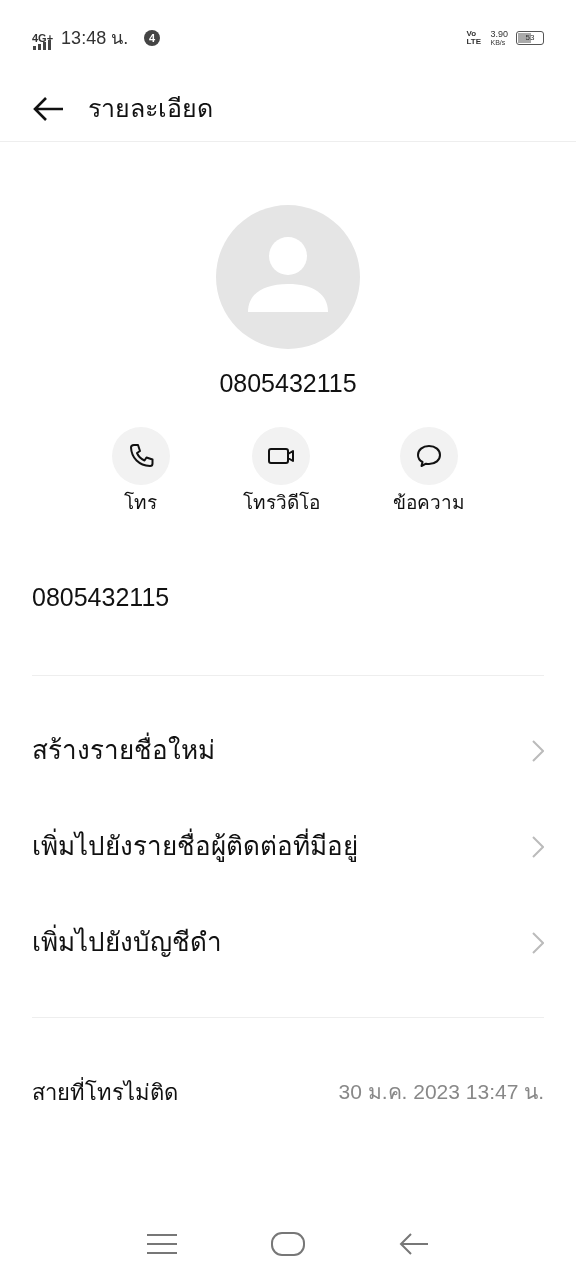  What do you see at coordinates (281, 502) in the screenshot?
I see `action-label: โทรวิดีโอ` at bounding box center [281, 502].